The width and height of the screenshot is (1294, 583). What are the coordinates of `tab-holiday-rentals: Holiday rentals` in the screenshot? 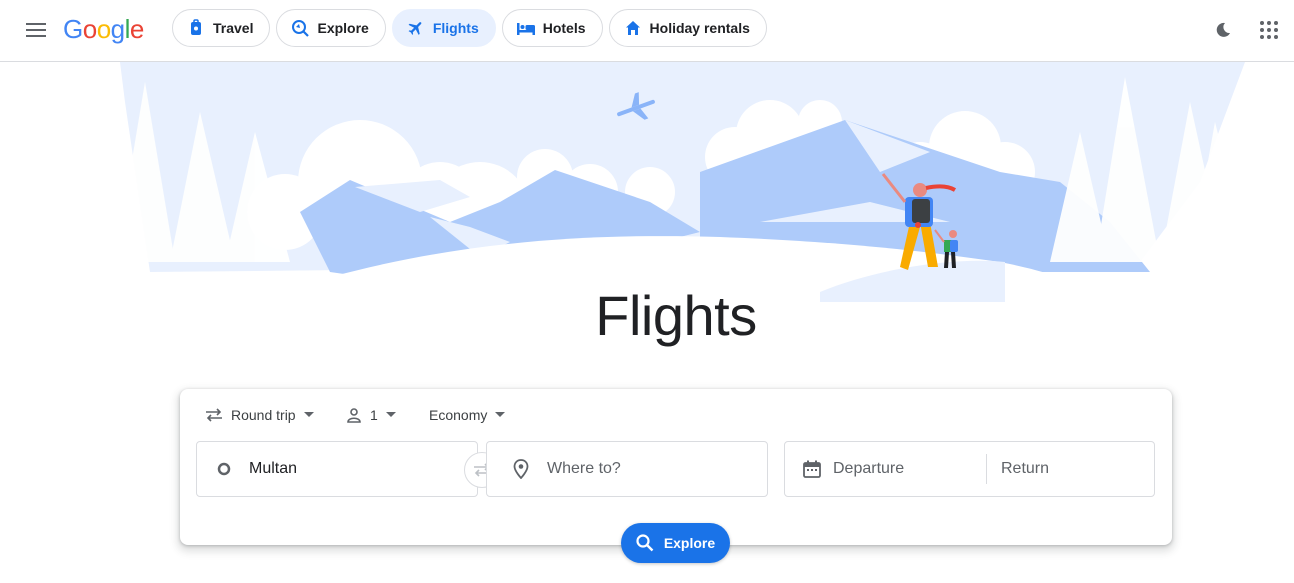 It's located at (687, 28).